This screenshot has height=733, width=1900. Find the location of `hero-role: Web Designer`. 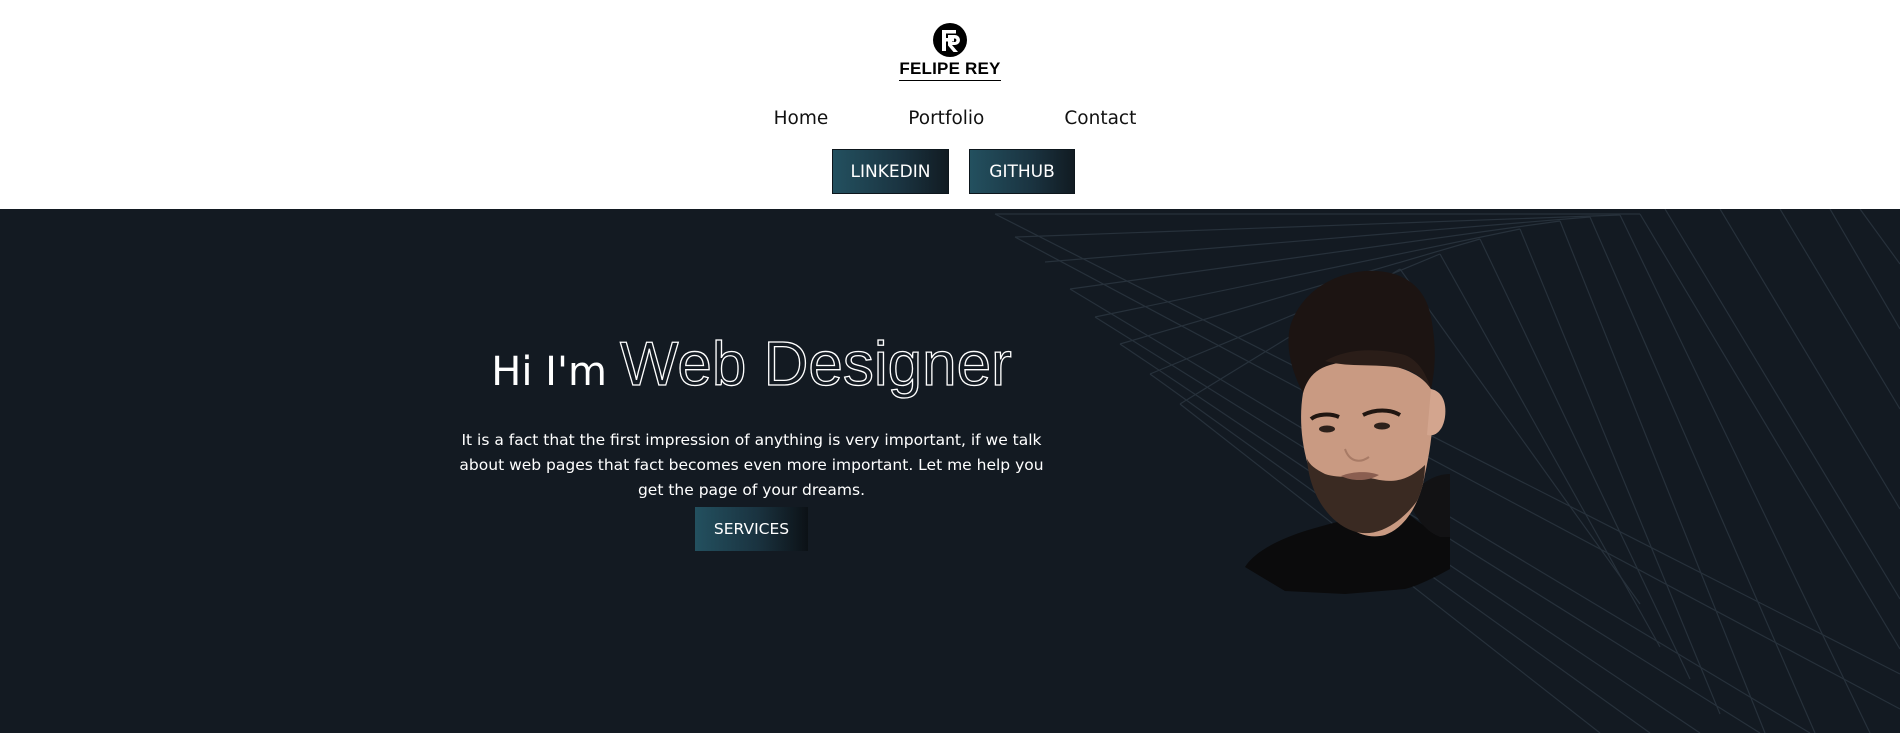

hero-role: Web Designer is located at coordinates (815, 364).